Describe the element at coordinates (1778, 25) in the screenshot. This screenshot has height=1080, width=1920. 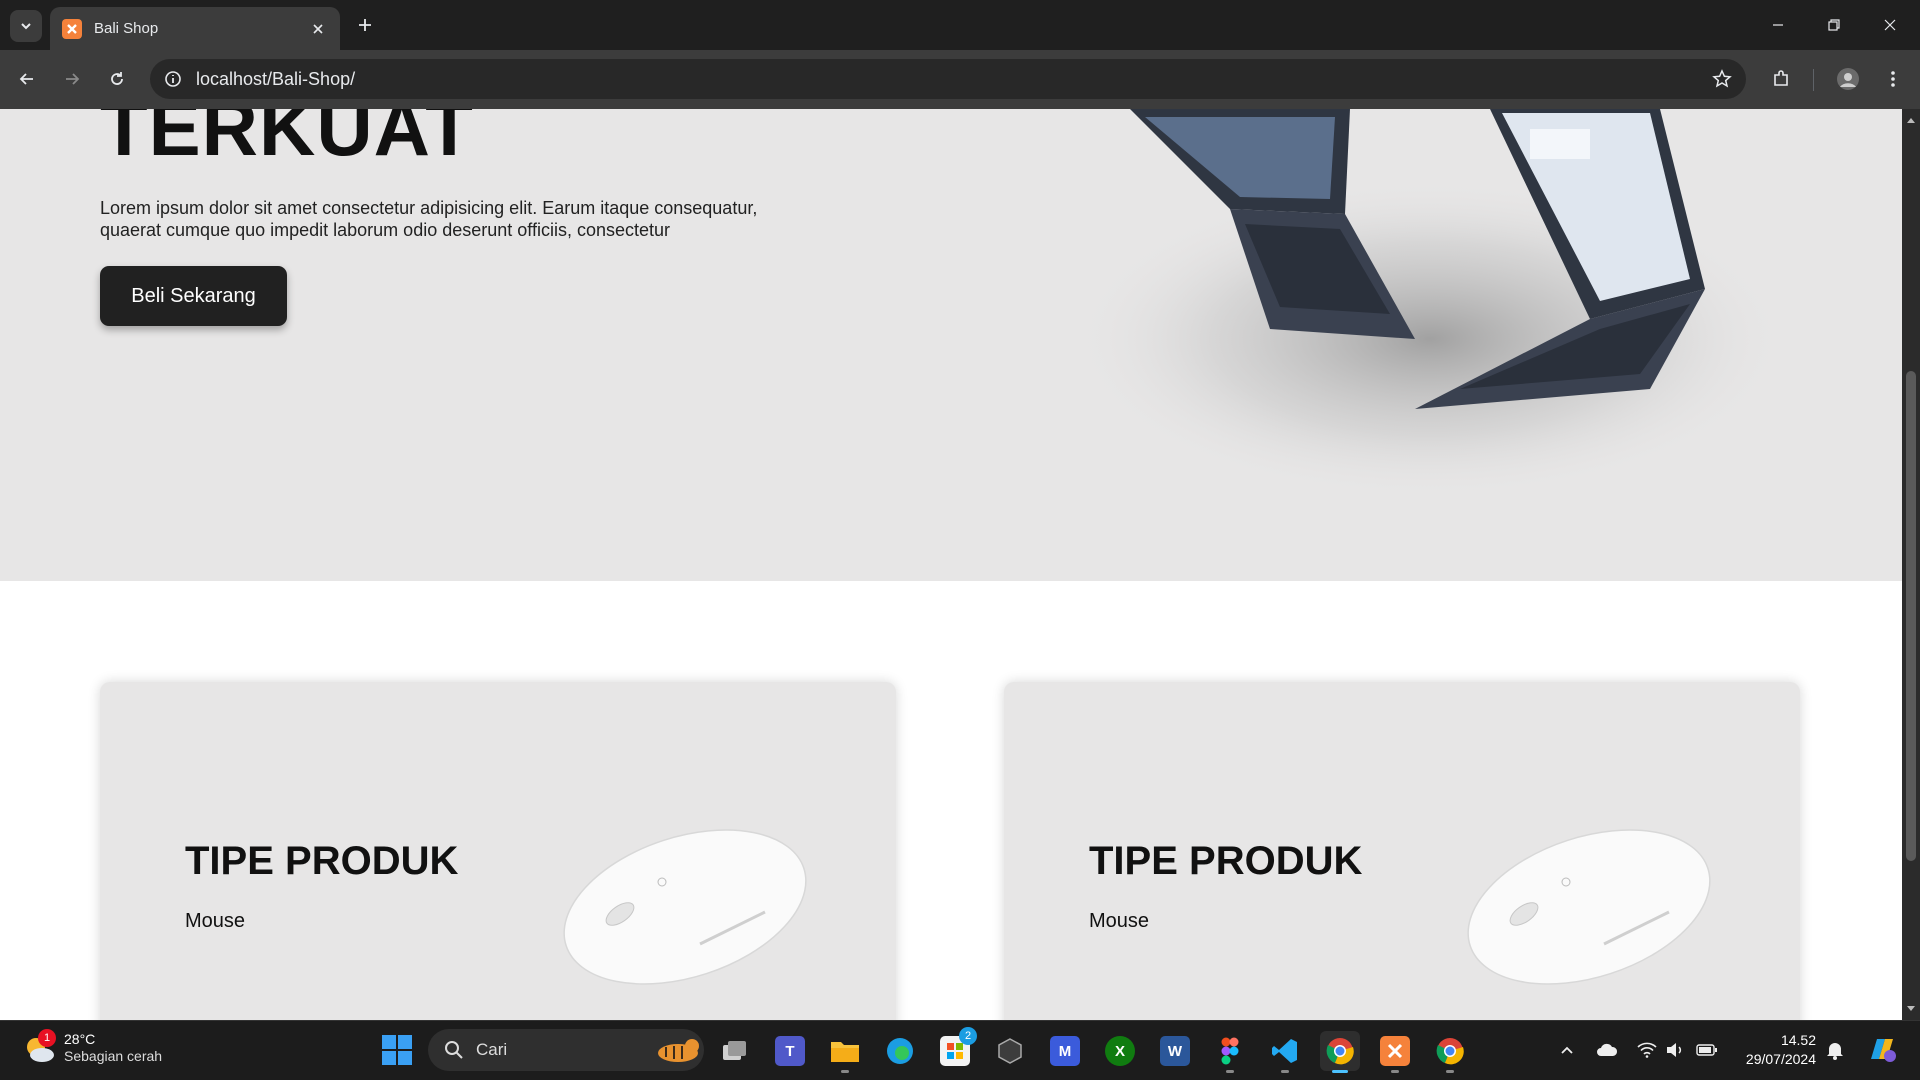
I see `minimize-icon` at that location.